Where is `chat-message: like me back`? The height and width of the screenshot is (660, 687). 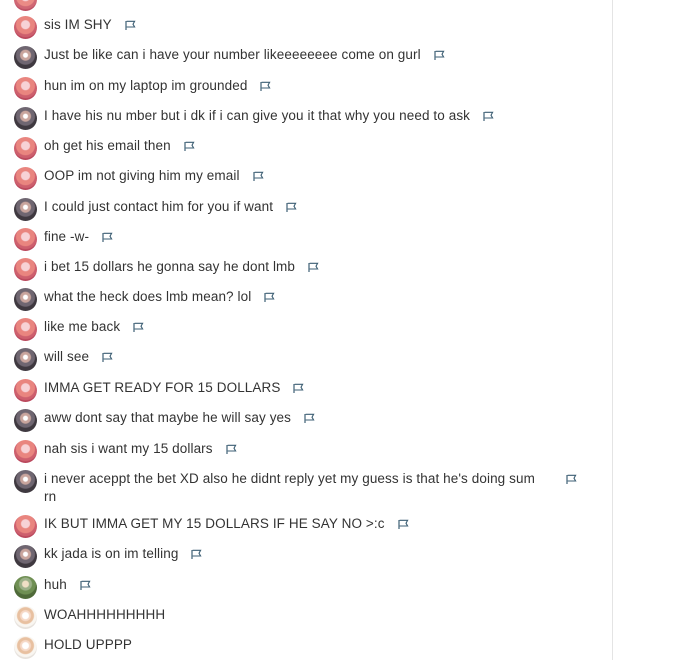
chat-message: like me back is located at coordinates (304, 329).